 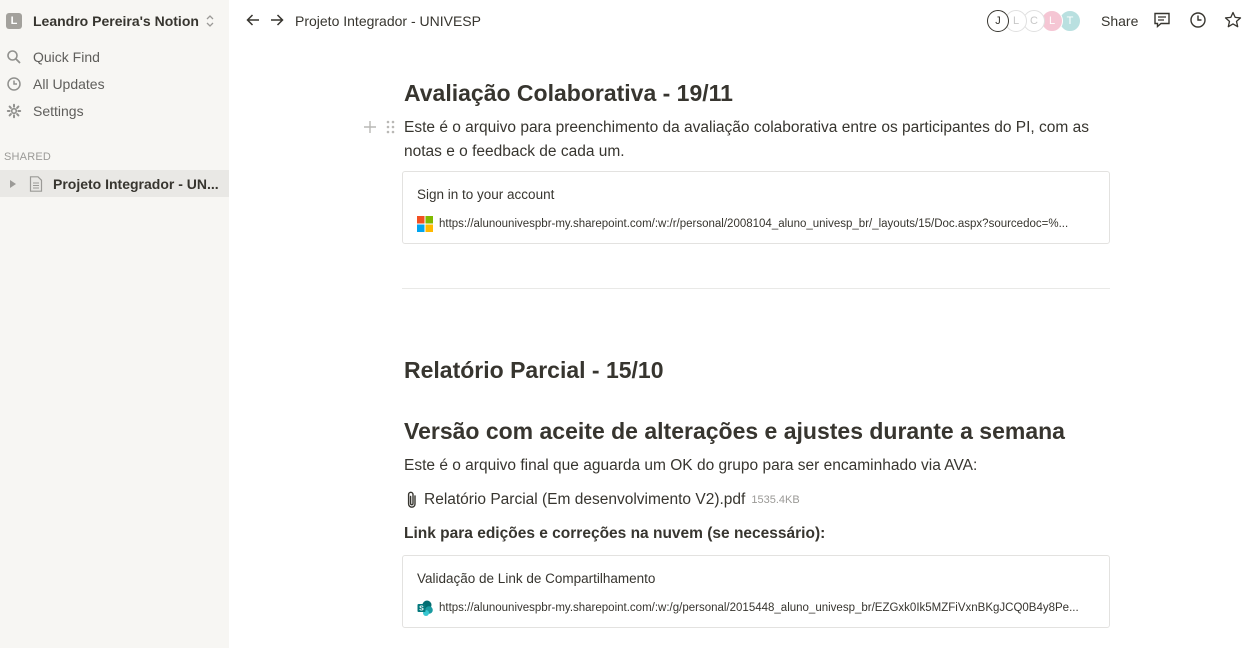 What do you see at coordinates (382, 128) in the screenshot?
I see `block-drag-handle` at bounding box center [382, 128].